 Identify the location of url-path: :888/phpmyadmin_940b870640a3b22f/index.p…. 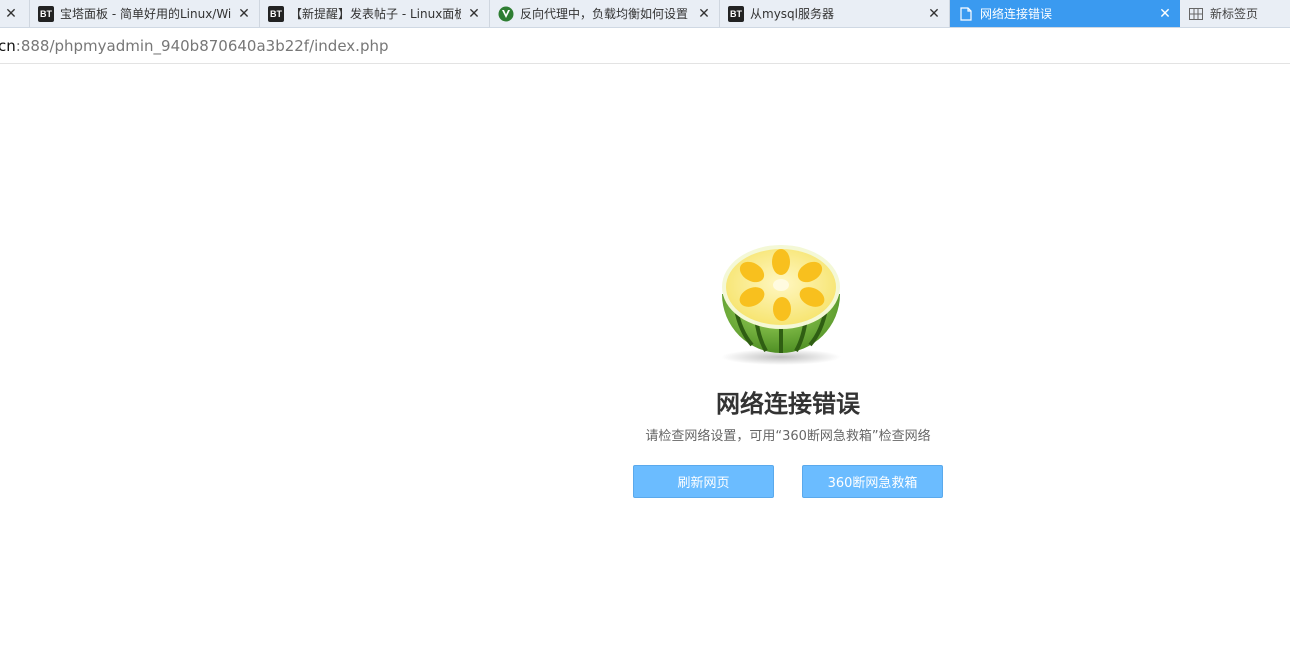
(202, 45).